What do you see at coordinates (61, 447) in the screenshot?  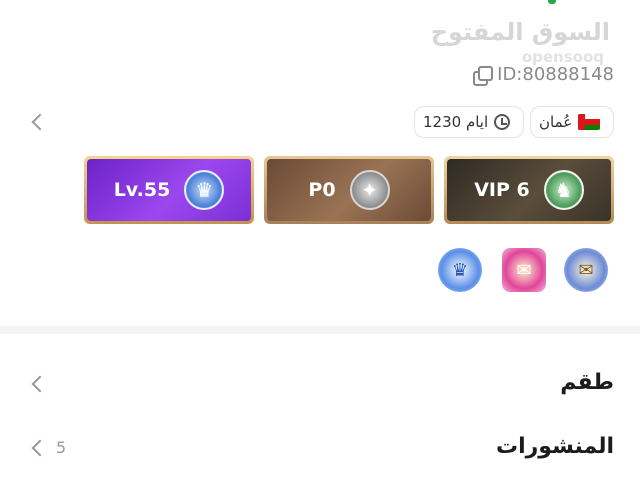 I see `posts-count: 5` at bounding box center [61, 447].